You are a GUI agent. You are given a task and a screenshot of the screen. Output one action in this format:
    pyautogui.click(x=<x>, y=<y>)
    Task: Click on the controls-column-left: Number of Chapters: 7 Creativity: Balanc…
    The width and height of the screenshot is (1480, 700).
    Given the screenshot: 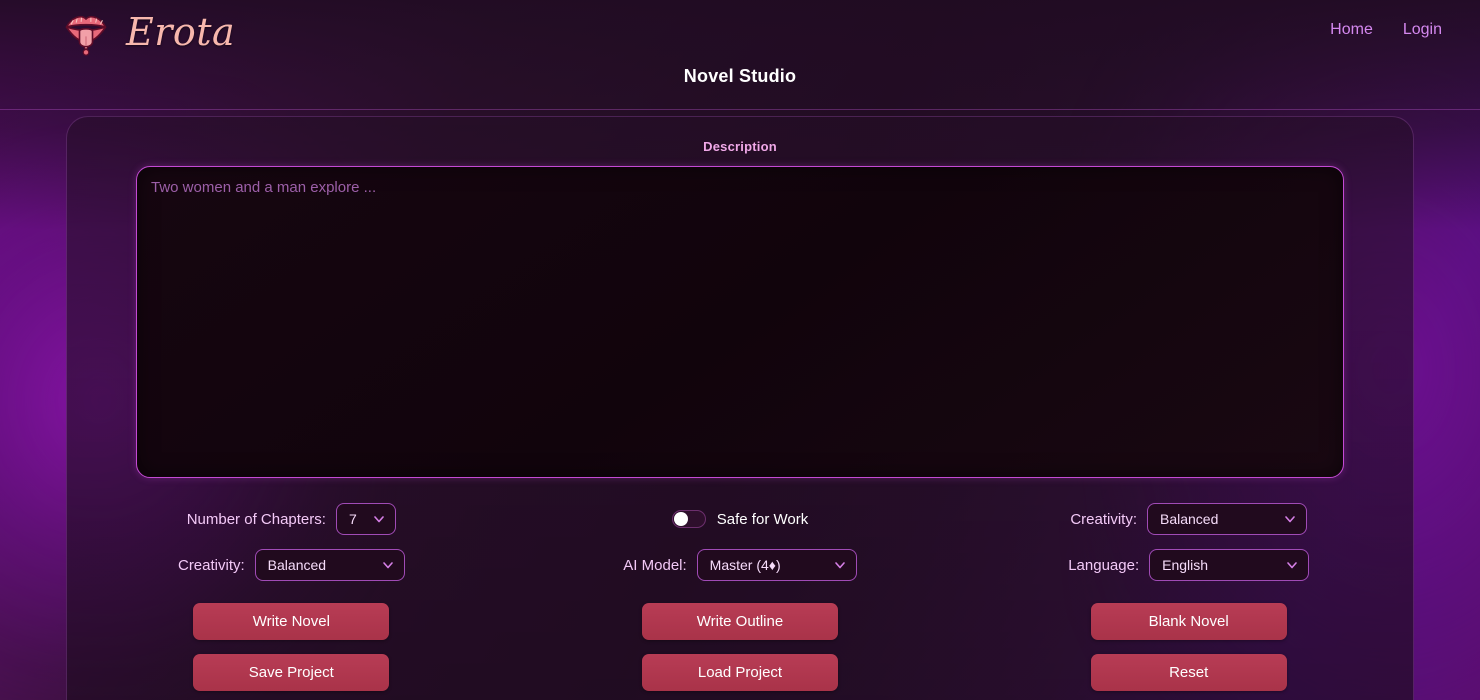 What is the action you would take?
    pyautogui.click(x=291, y=542)
    